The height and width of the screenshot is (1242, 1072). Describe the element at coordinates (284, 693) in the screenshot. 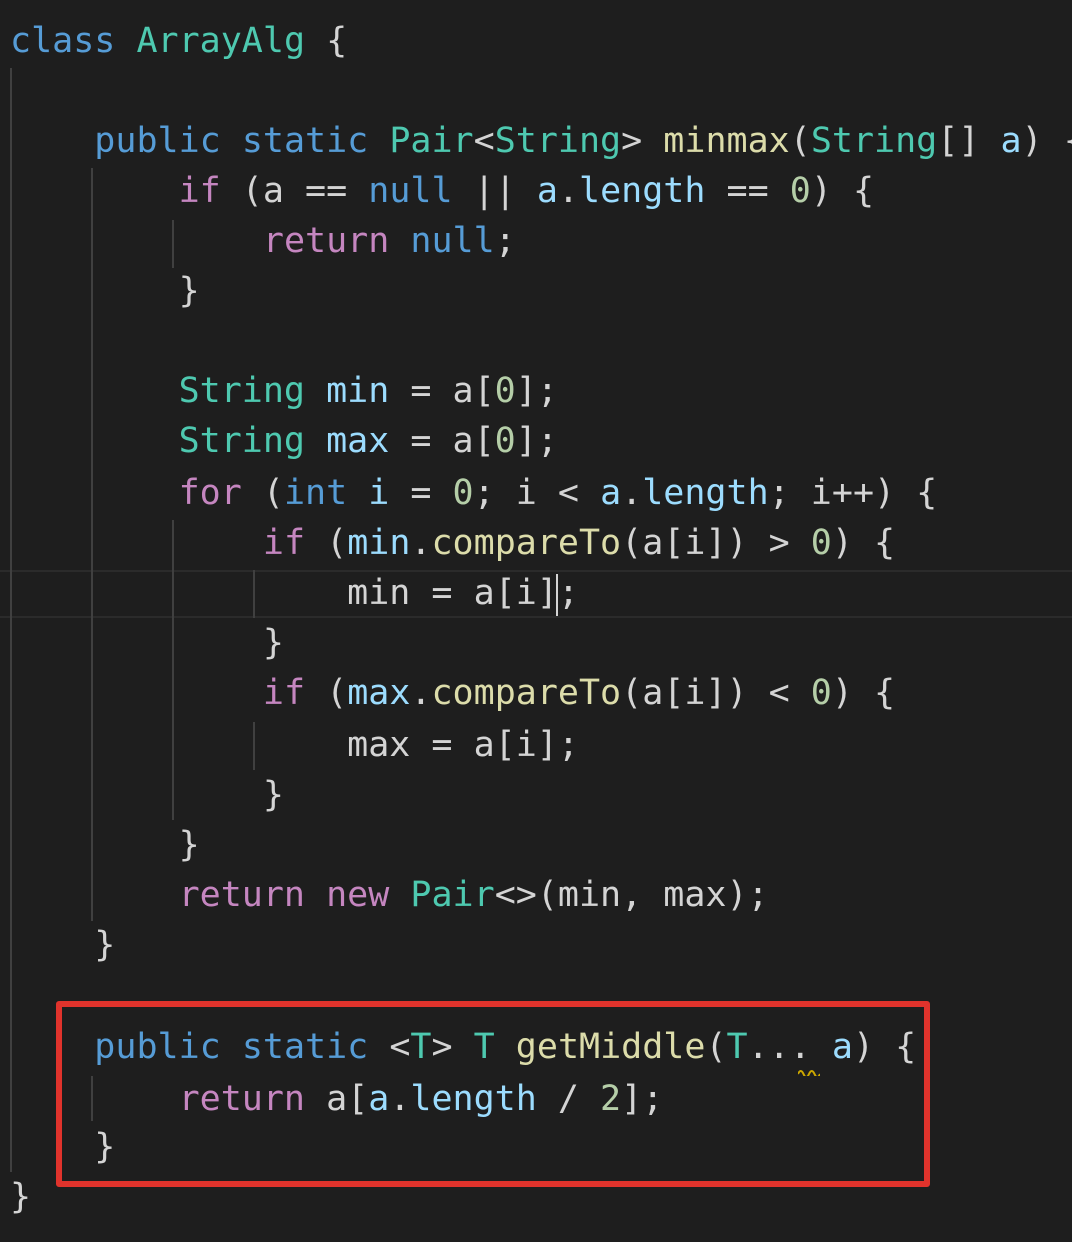

I see `code-token: if` at that location.